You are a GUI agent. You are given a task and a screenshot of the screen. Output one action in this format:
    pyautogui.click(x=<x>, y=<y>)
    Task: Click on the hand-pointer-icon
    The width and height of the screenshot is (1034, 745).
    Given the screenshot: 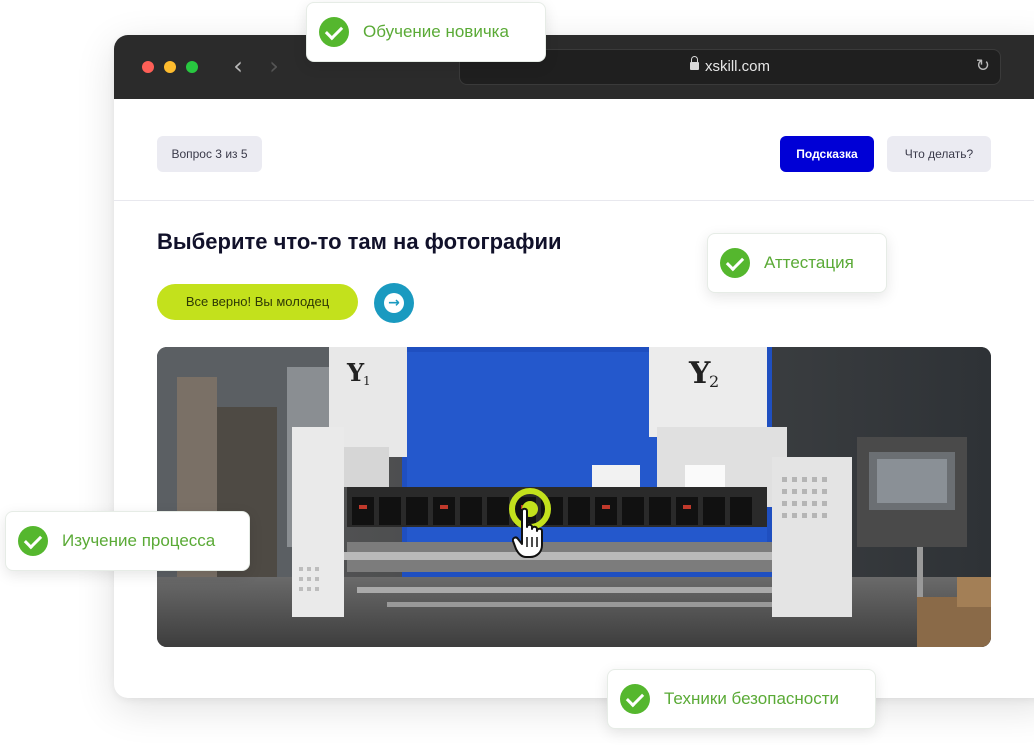 What is the action you would take?
    pyautogui.click(x=527, y=532)
    